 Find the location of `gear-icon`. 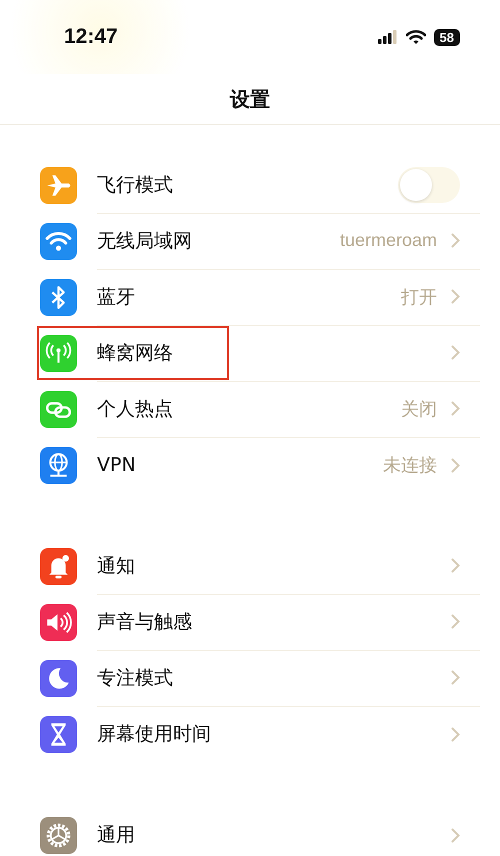

gear-icon is located at coordinates (58, 835).